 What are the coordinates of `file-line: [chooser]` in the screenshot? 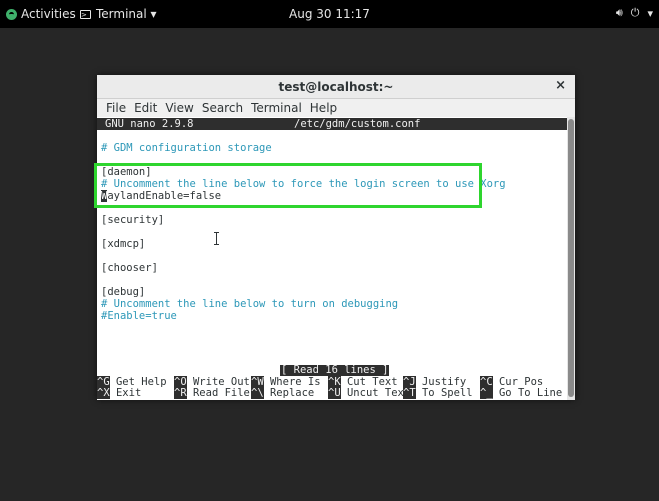 It's located at (129, 268).